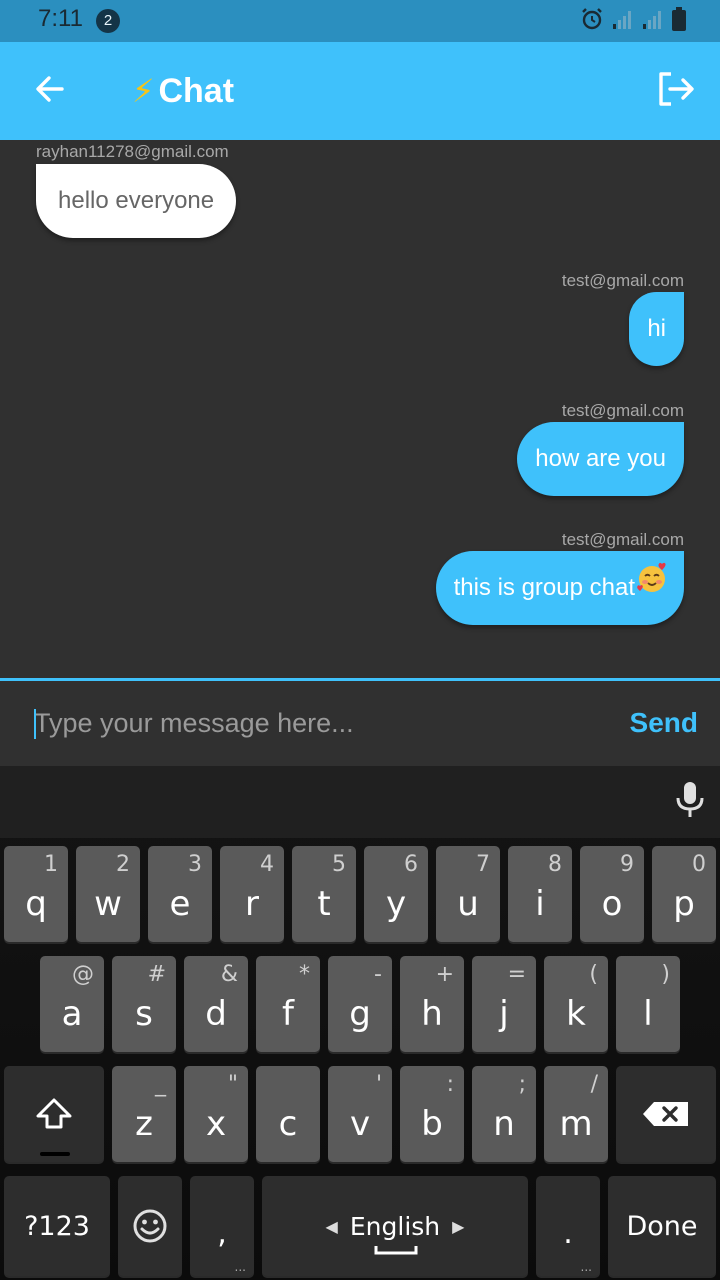 The width and height of the screenshot is (720, 1280). I want to click on key-z: _ z, so click(144, 1114).